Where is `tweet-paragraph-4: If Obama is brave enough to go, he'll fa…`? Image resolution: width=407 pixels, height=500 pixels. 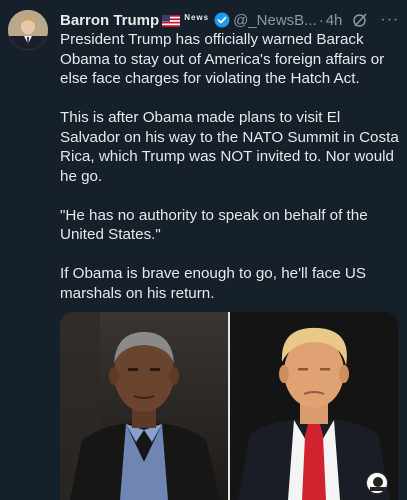 tweet-paragraph-4: If Obama is brave enough to go, he'll fa… is located at coordinates (213, 283).